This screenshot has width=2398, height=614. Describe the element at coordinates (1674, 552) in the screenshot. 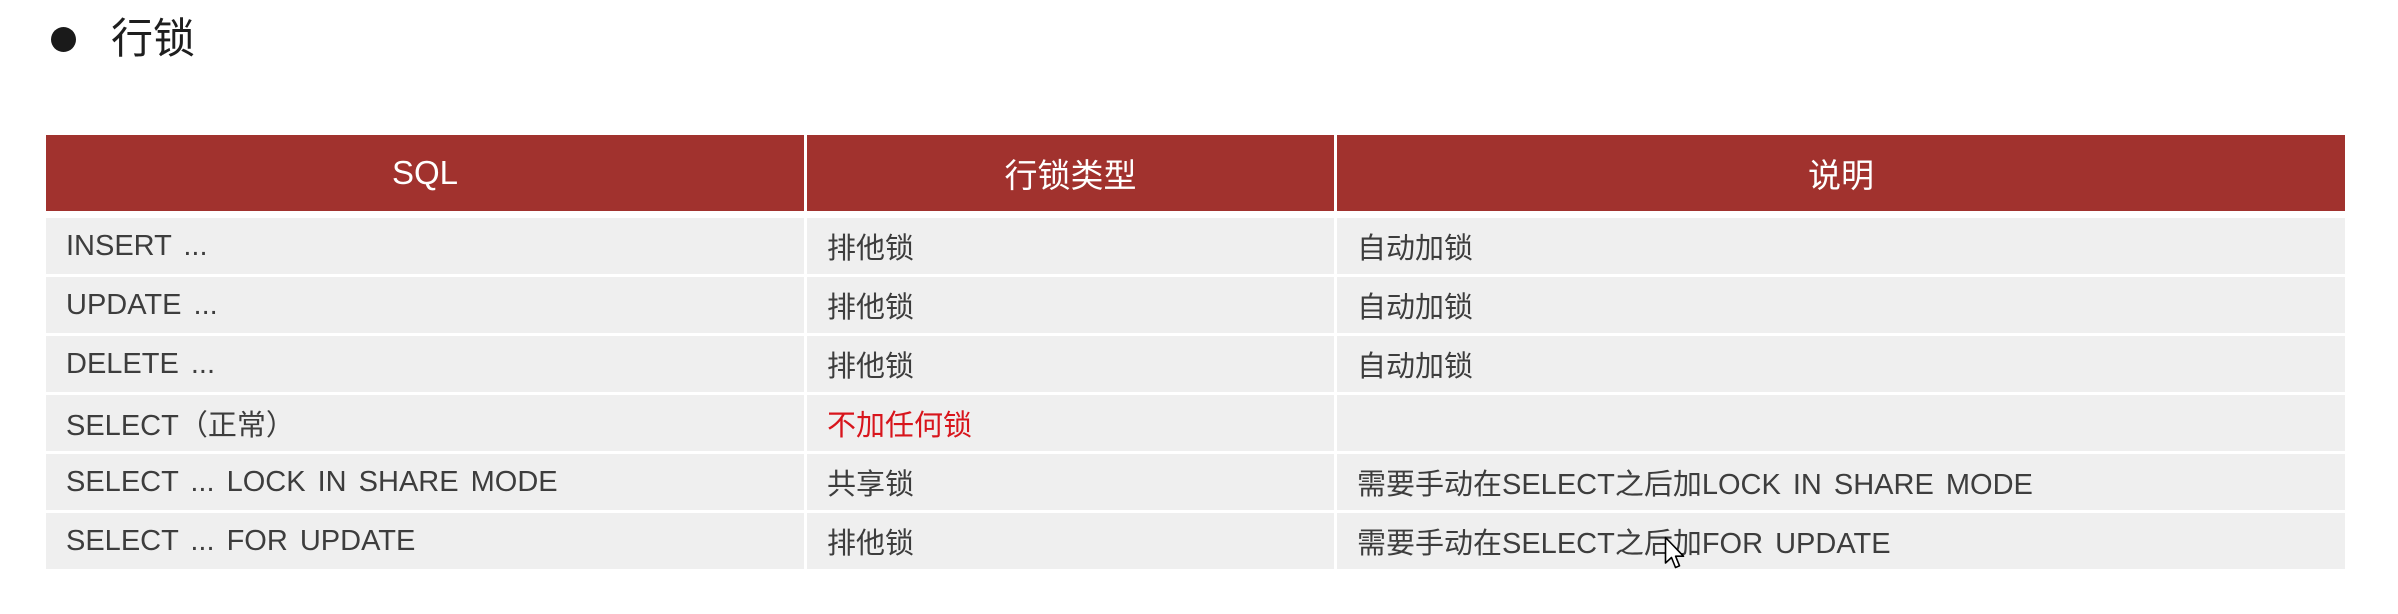

I see `mouse-cursor-icon` at that location.